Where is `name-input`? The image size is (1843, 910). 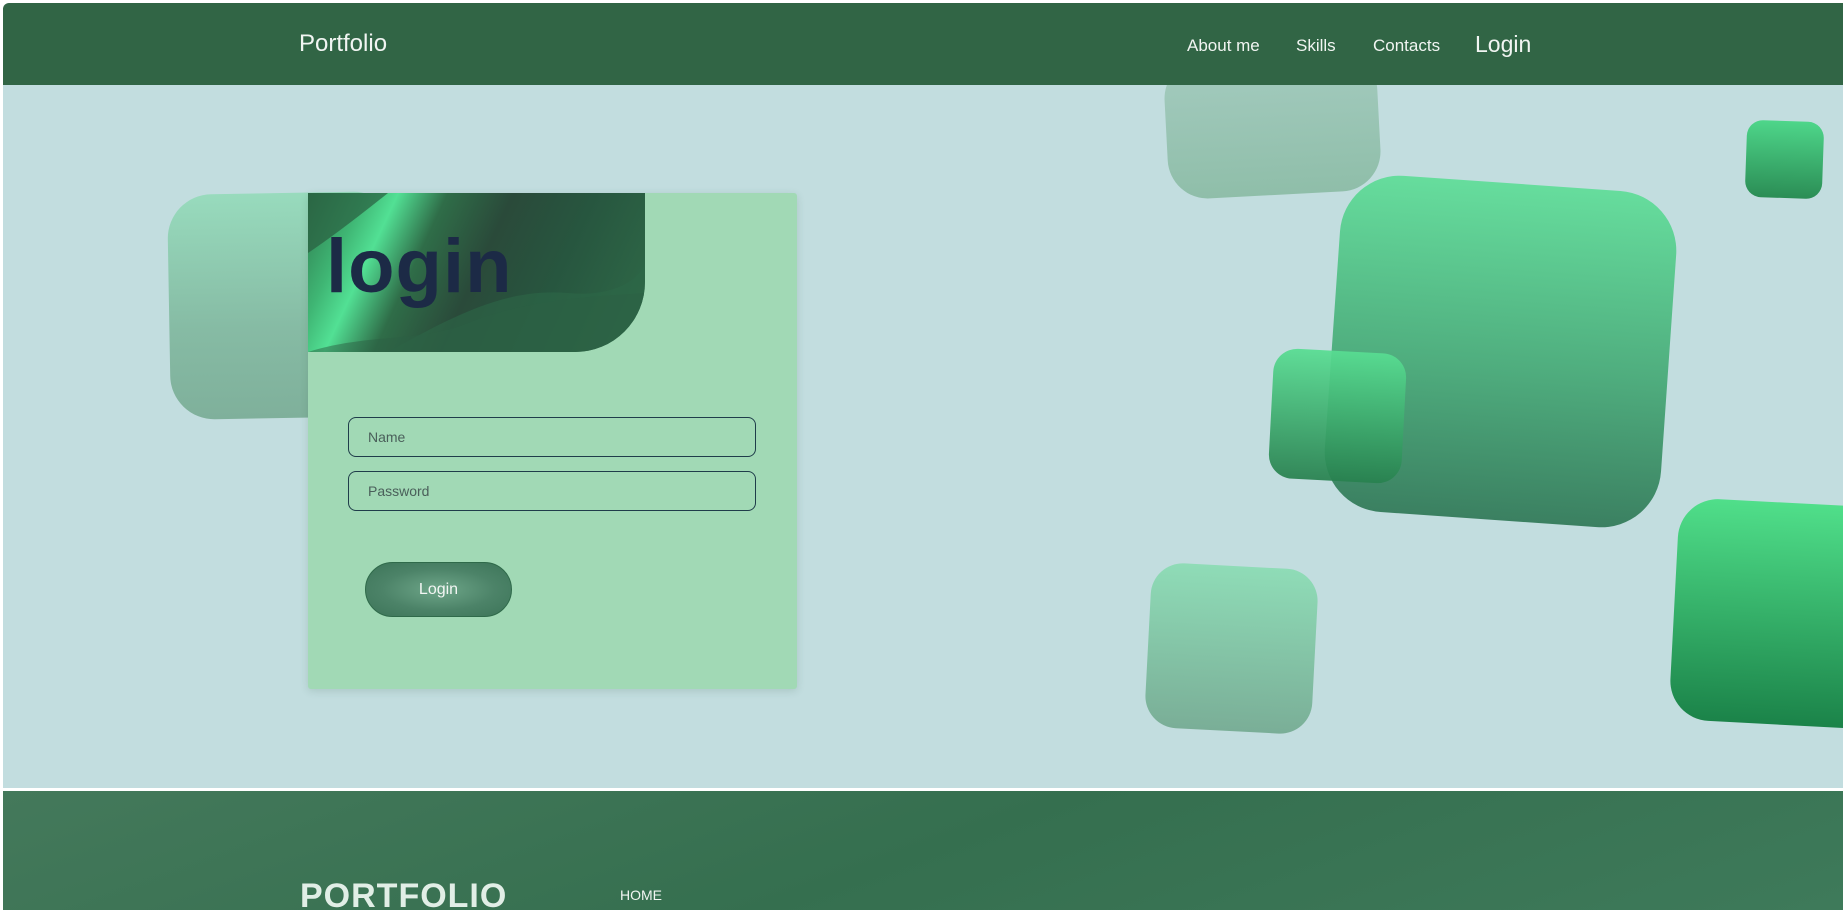 name-input is located at coordinates (552, 437).